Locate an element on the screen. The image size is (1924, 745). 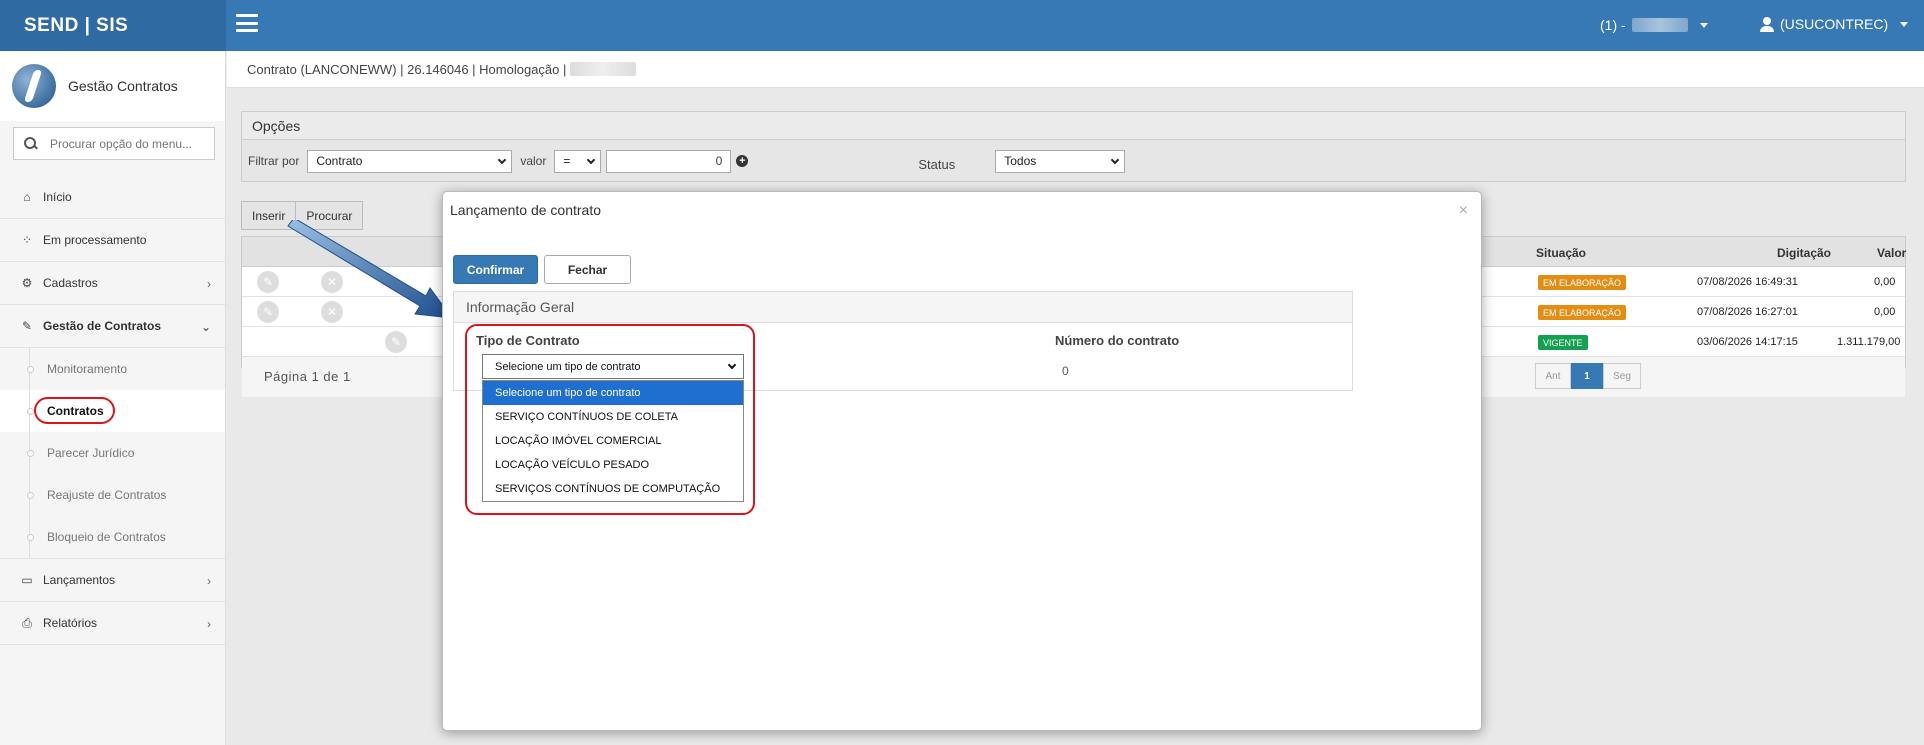
sidebar-title: Gestão Contratos is located at coordinates (123, 86).